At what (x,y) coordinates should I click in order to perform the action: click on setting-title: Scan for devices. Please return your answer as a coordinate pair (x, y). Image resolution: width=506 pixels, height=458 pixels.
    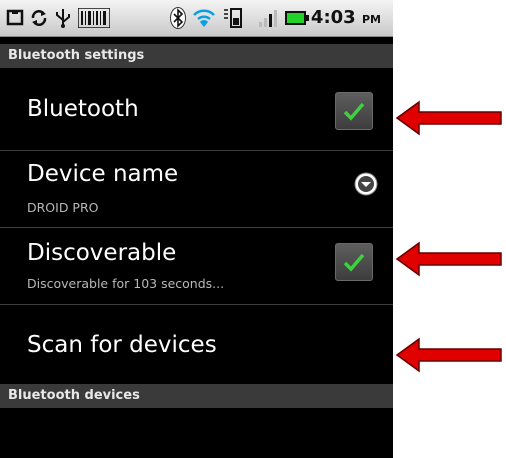
    Looking at the image, I should click on (122, 345).